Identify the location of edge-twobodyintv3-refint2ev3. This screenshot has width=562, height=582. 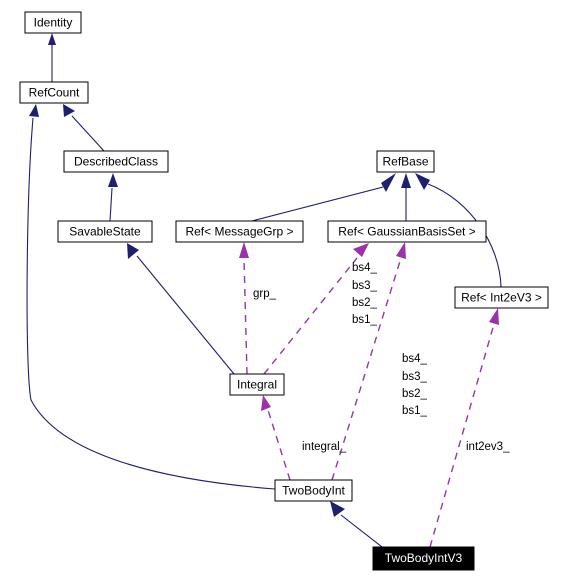
(464, 428).